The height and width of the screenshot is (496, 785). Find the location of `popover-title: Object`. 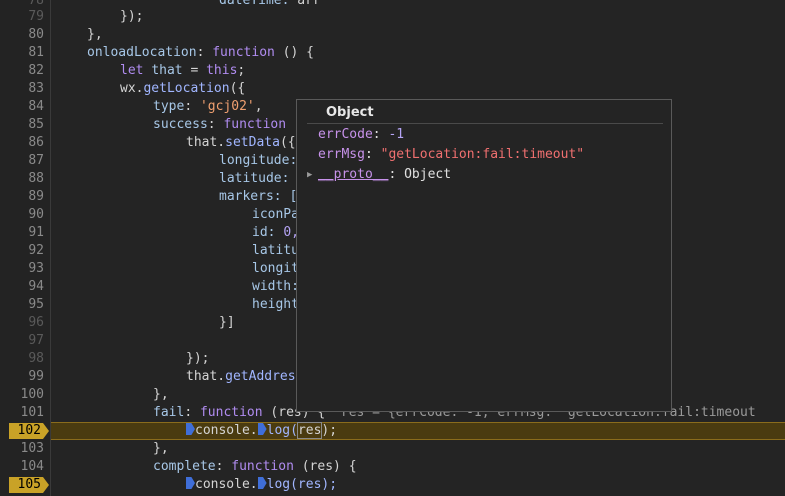

popover-title: Object is located at coordinates (350, 112).